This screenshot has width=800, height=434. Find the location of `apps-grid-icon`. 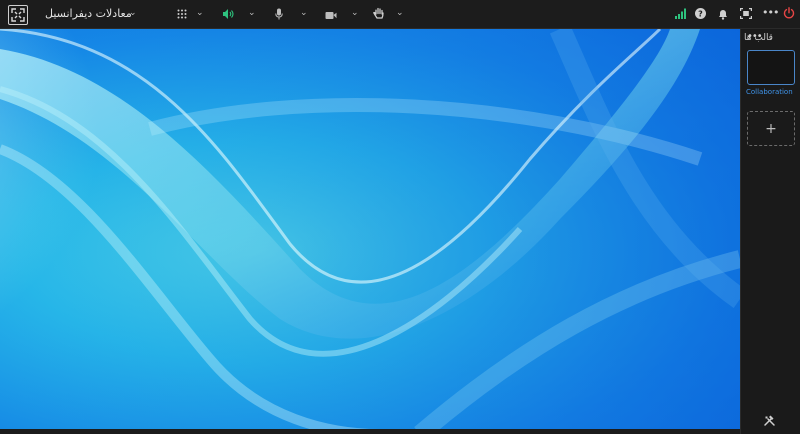

apps-grid-icon is located at coordinates (182, 15).